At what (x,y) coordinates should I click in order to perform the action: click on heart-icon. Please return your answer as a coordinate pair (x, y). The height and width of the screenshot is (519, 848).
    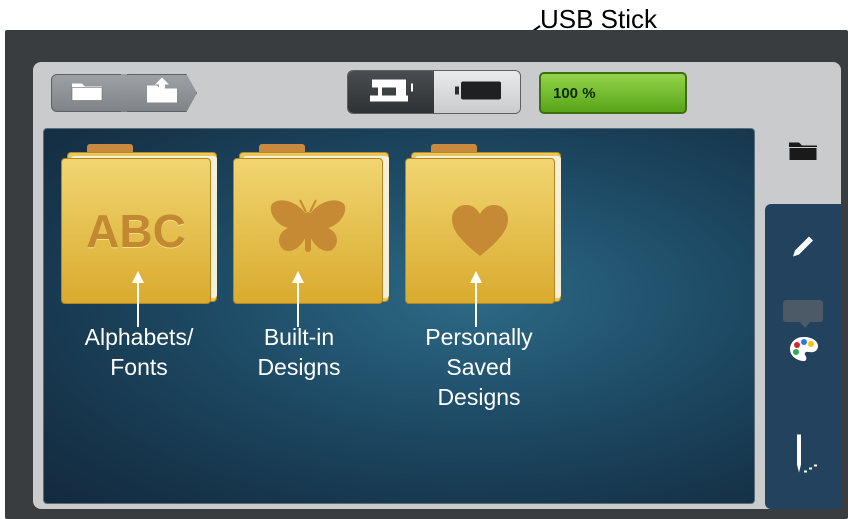
    Looking at the image, I should click on (480, 230).